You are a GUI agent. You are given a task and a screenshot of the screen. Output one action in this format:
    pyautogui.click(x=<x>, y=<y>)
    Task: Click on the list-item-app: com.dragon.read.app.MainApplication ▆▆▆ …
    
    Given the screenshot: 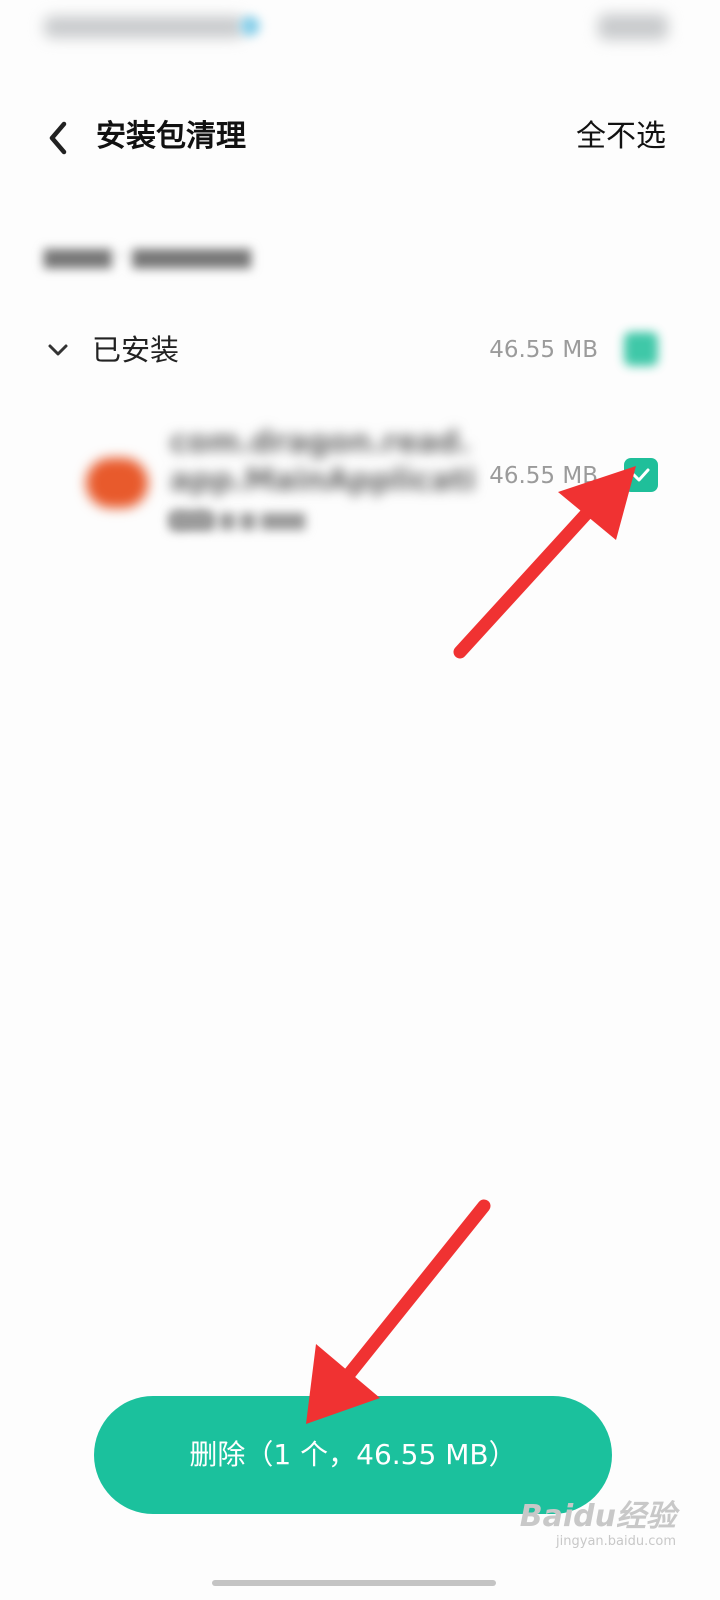 What is the action you would take?
    pyautogui.click(x=360, y=480)
    